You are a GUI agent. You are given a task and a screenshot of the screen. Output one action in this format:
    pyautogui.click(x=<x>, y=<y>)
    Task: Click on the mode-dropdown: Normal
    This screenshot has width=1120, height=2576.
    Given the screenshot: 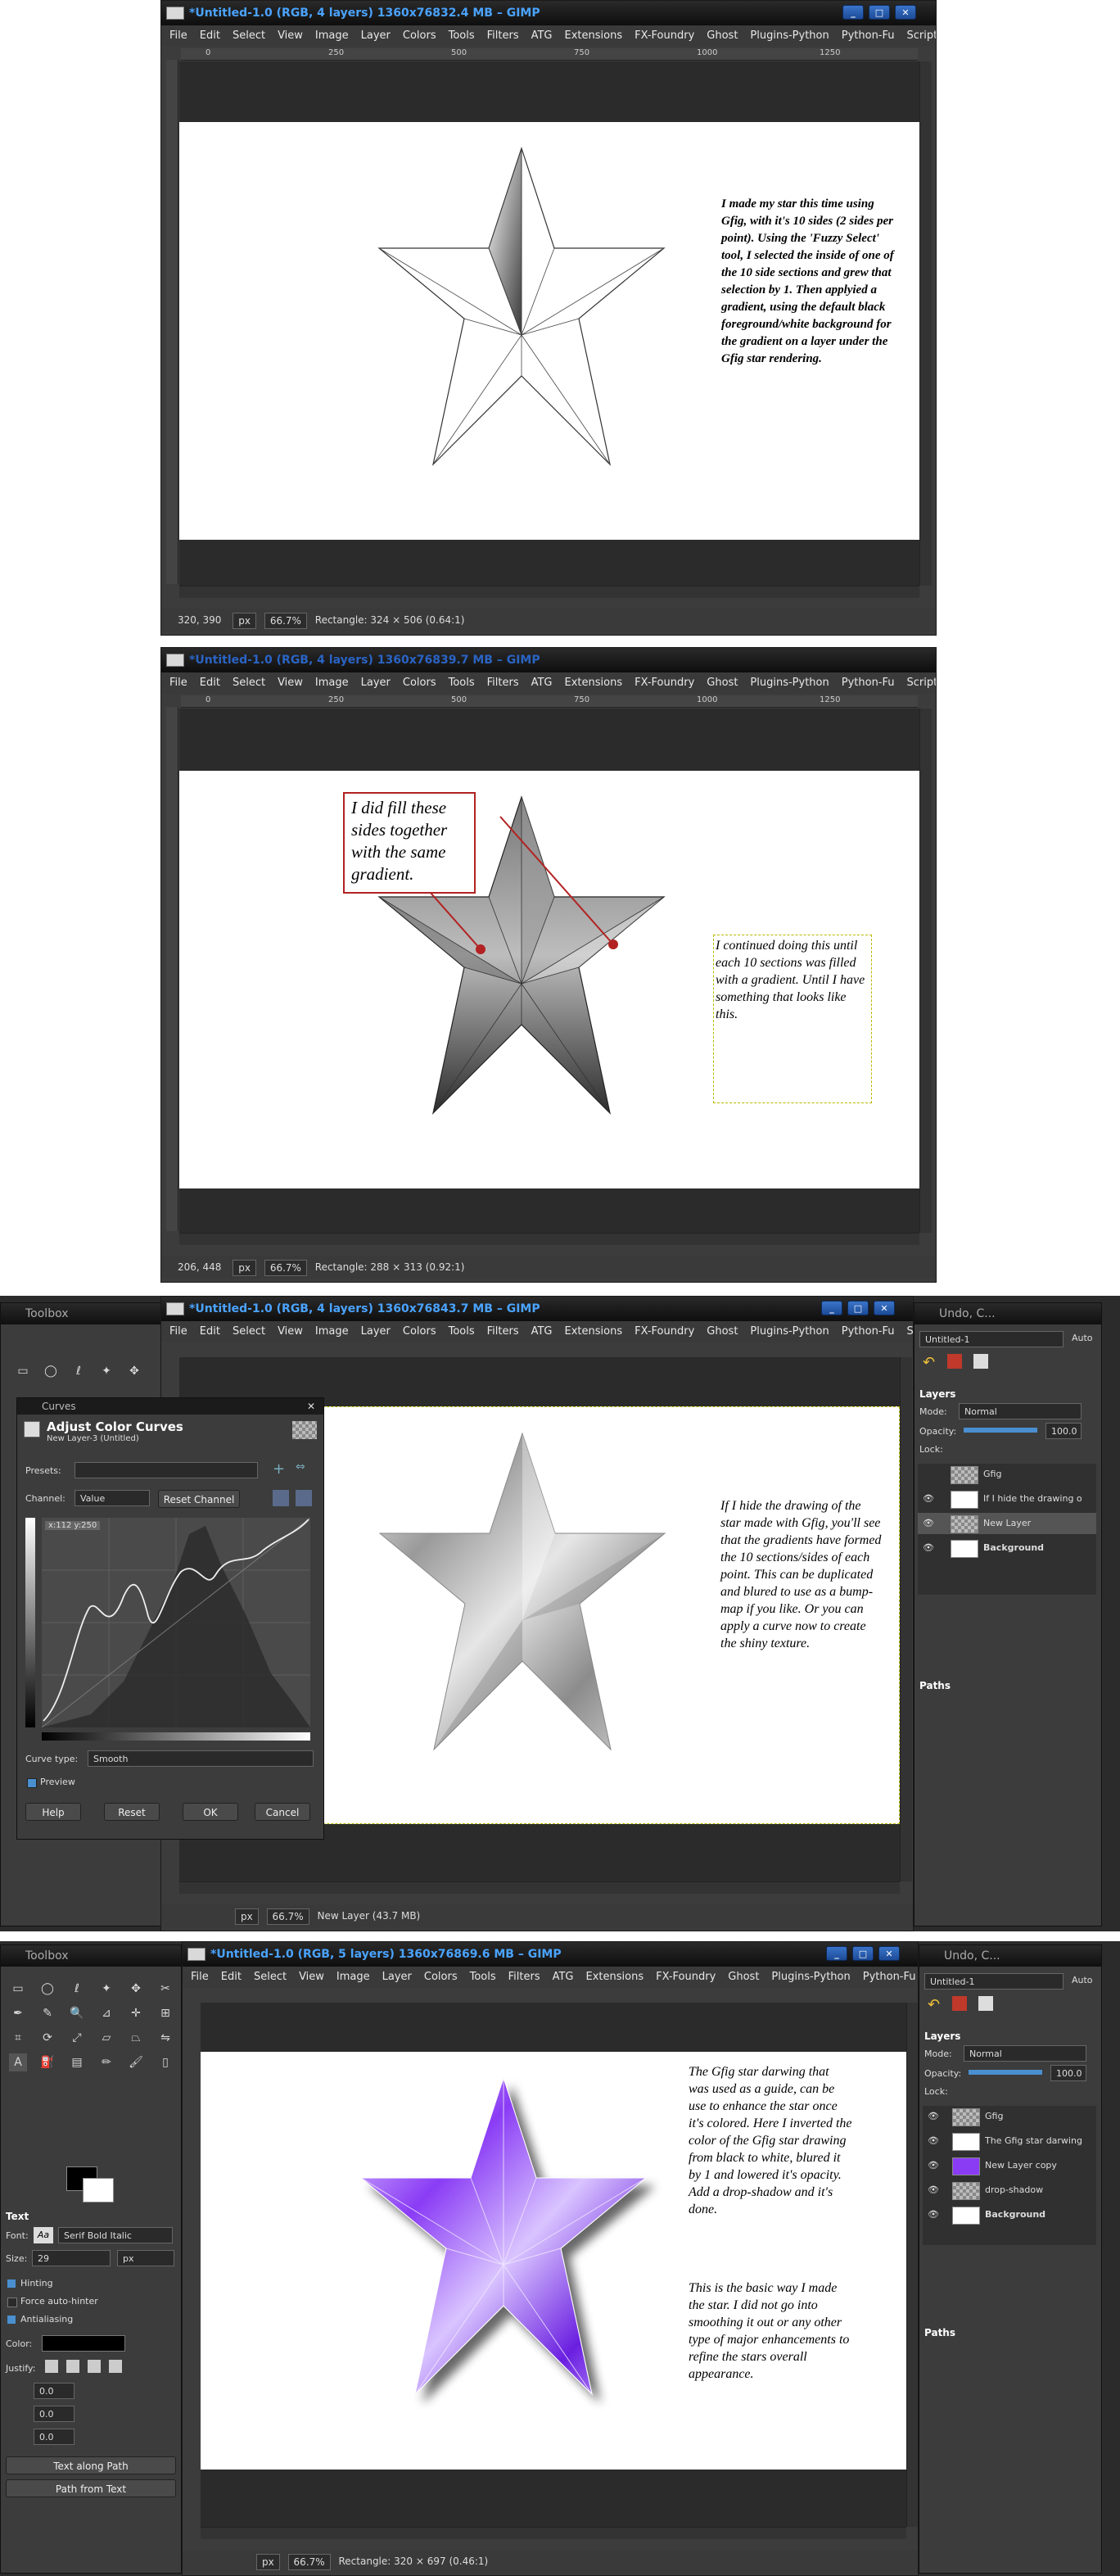 What is the action you would take?
    pyautogui.click(x=1025, y=2053)
    